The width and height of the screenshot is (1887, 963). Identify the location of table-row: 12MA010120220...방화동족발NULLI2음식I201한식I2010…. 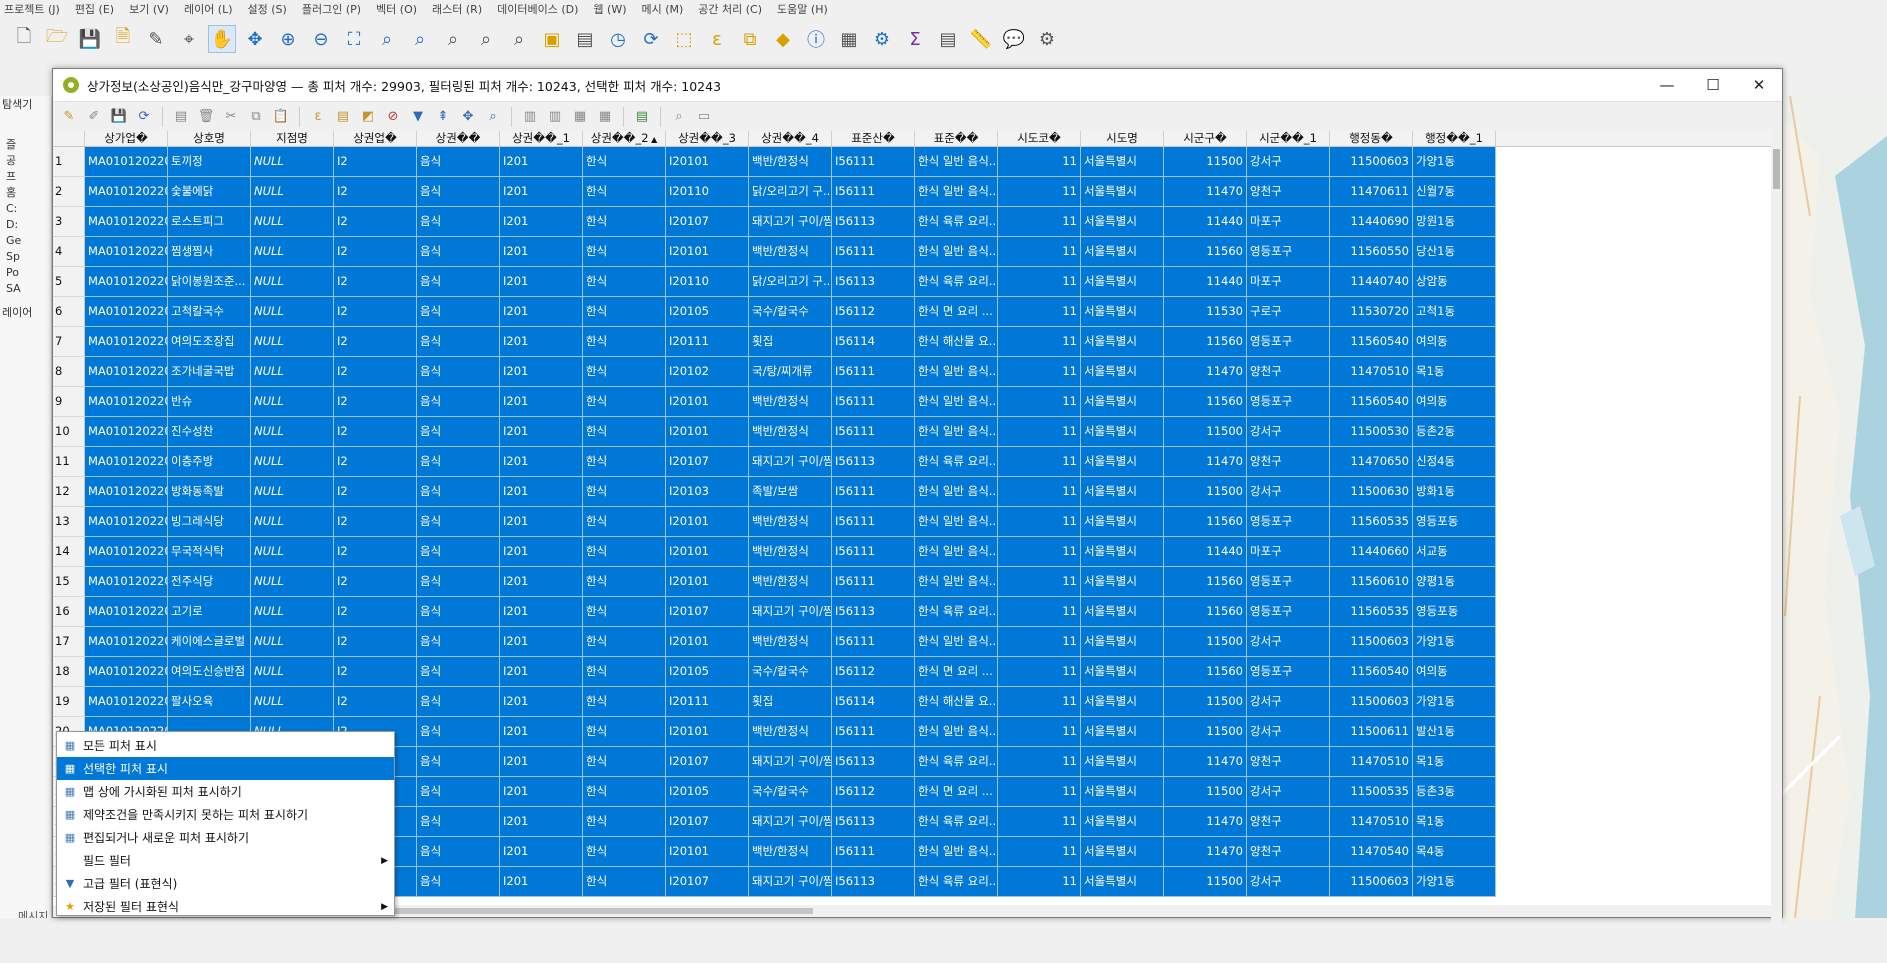
(912, 492).